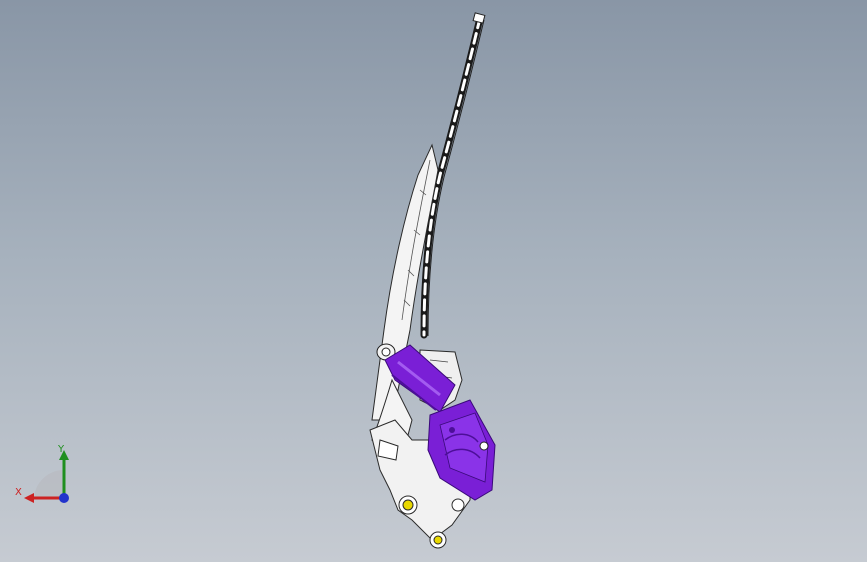  Describe the element at coordinates (61, 449) in the screenshot. I see `y-axis-label: Y` at that location.